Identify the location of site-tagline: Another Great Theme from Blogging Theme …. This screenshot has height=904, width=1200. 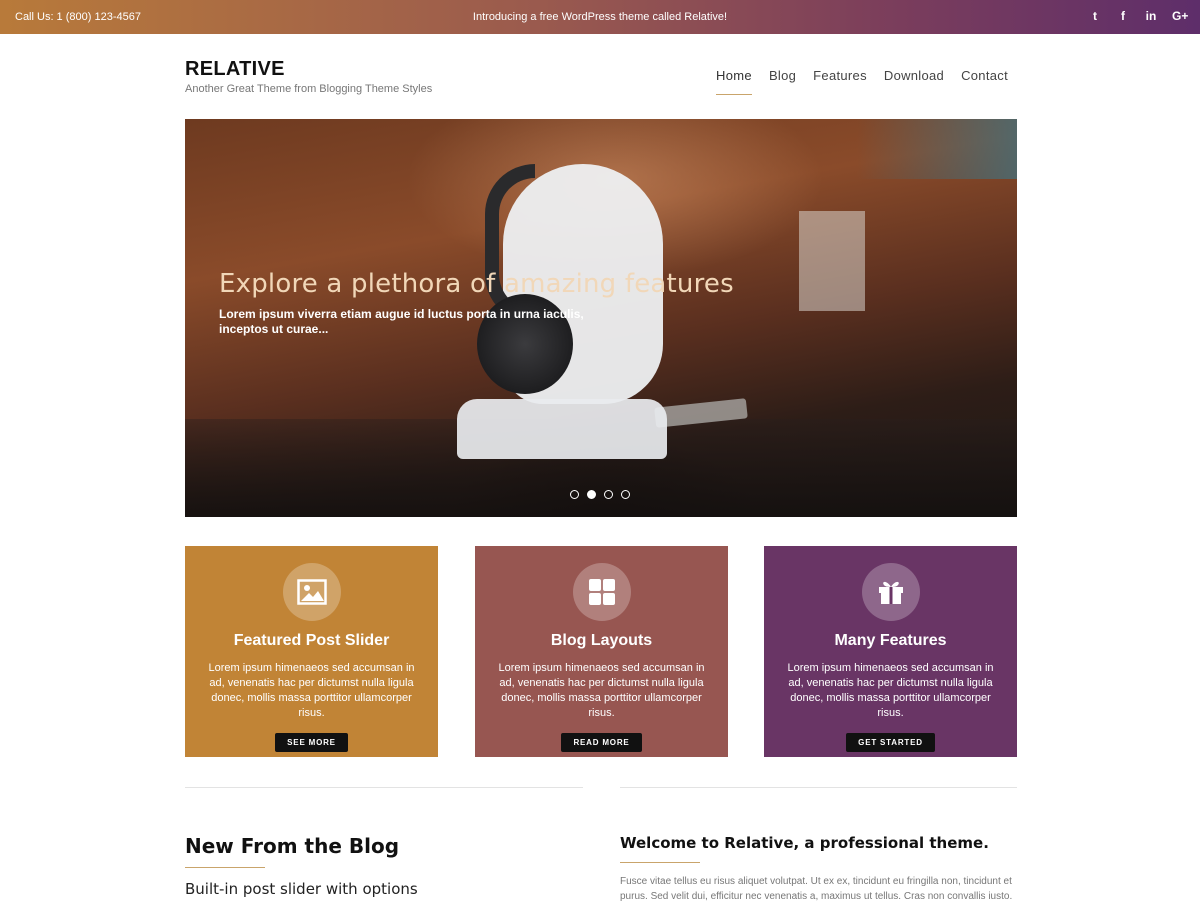
(309, 89).